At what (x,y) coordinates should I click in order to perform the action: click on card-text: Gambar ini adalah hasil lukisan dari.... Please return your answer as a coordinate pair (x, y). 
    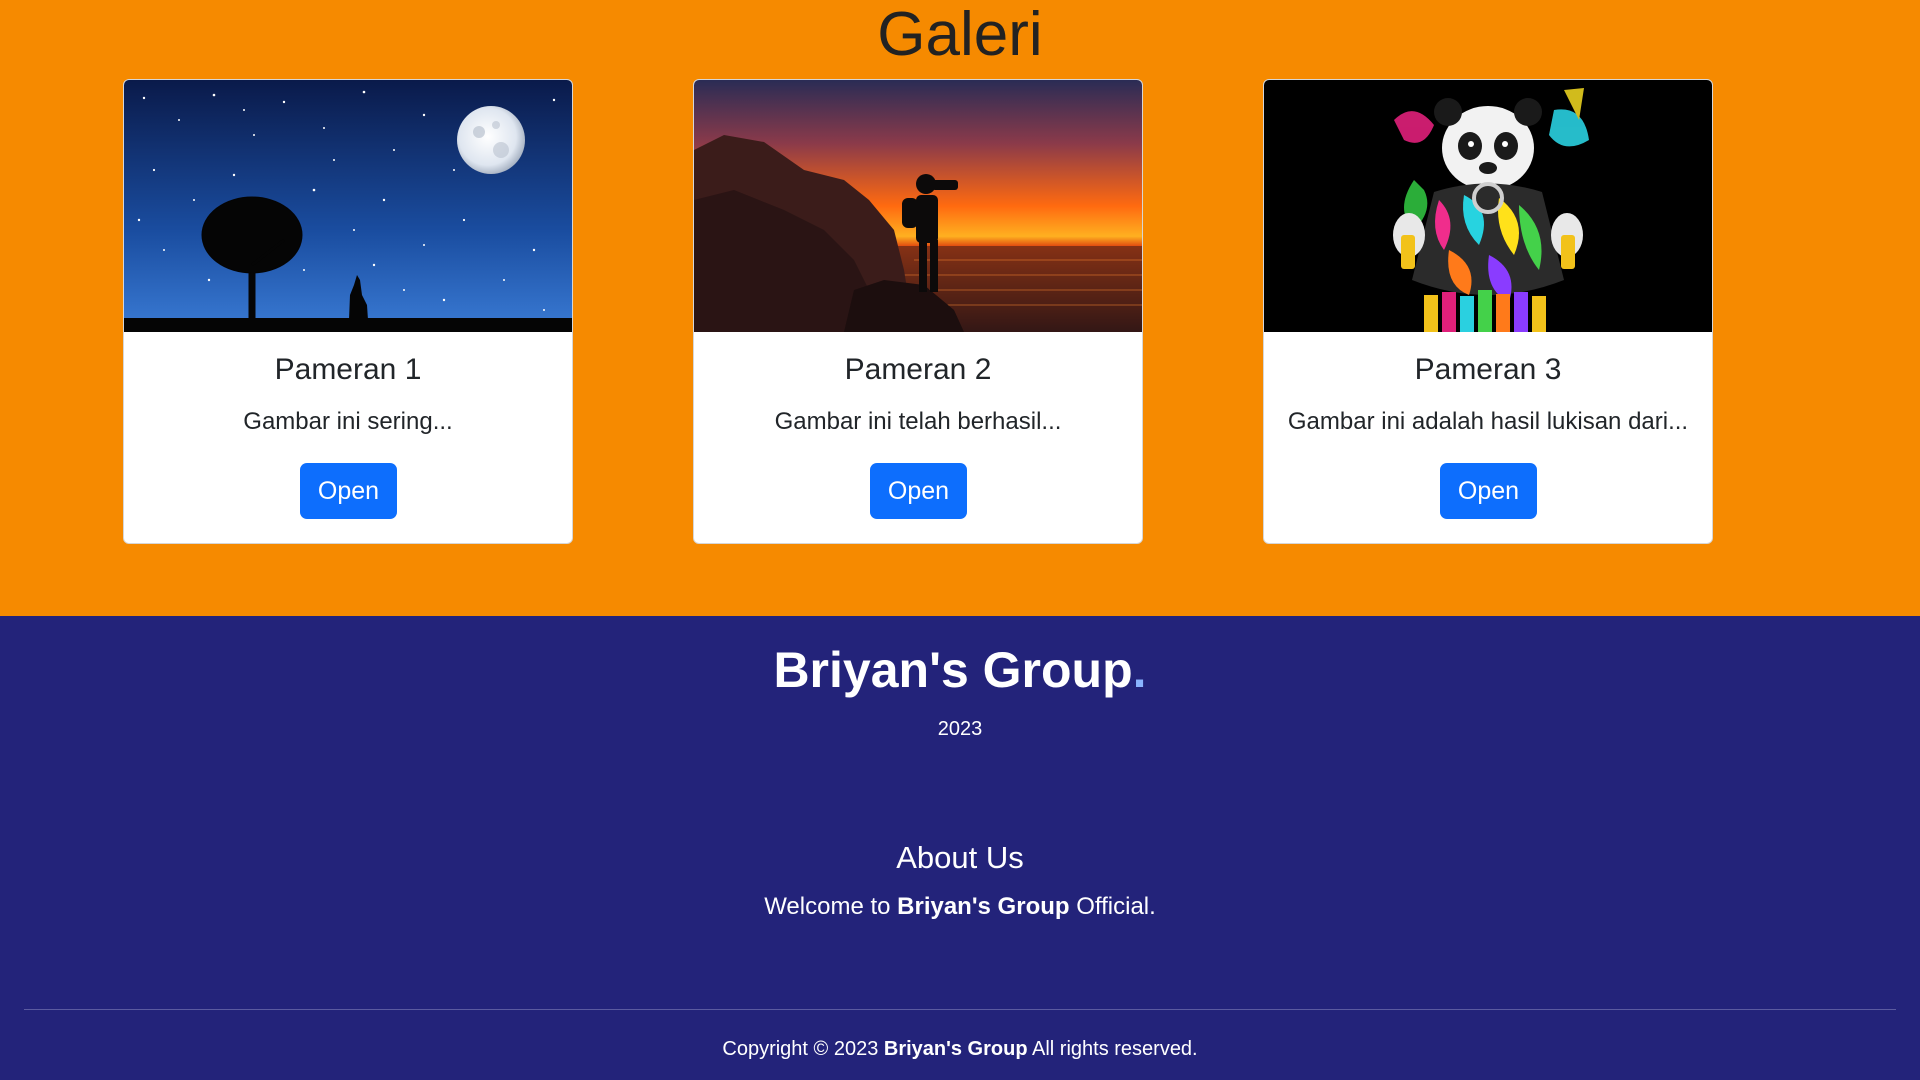
    Looking at the image, I should click on (1488, 421).